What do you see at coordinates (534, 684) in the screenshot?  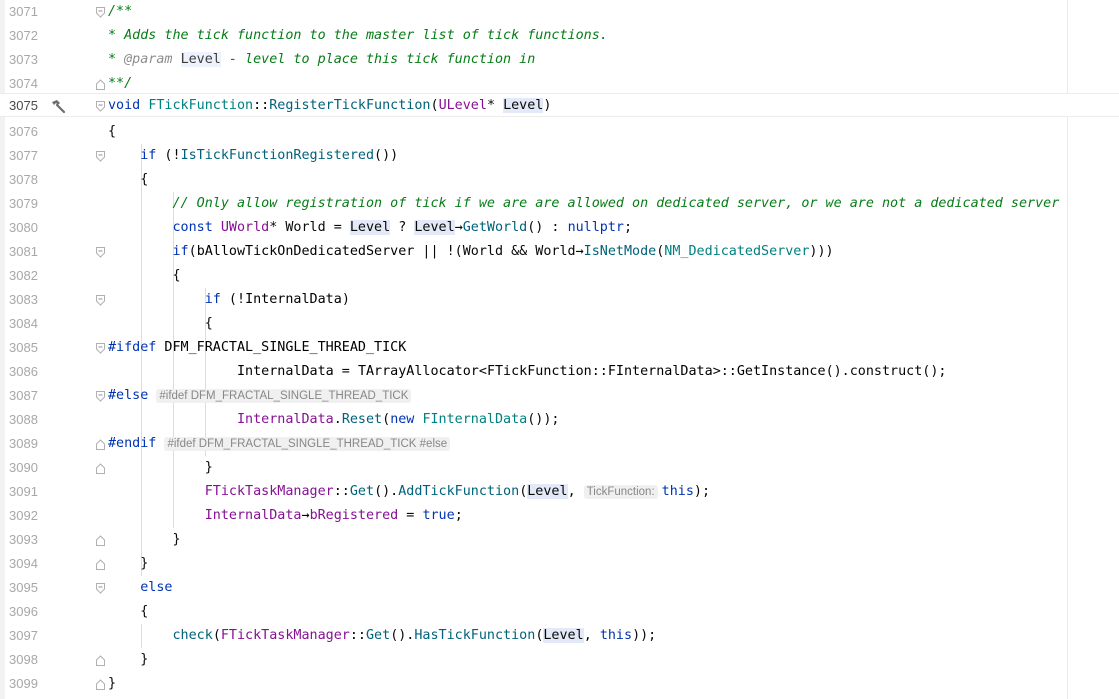 I see `code-line: 3099 }` at bounding box center [534, 684].